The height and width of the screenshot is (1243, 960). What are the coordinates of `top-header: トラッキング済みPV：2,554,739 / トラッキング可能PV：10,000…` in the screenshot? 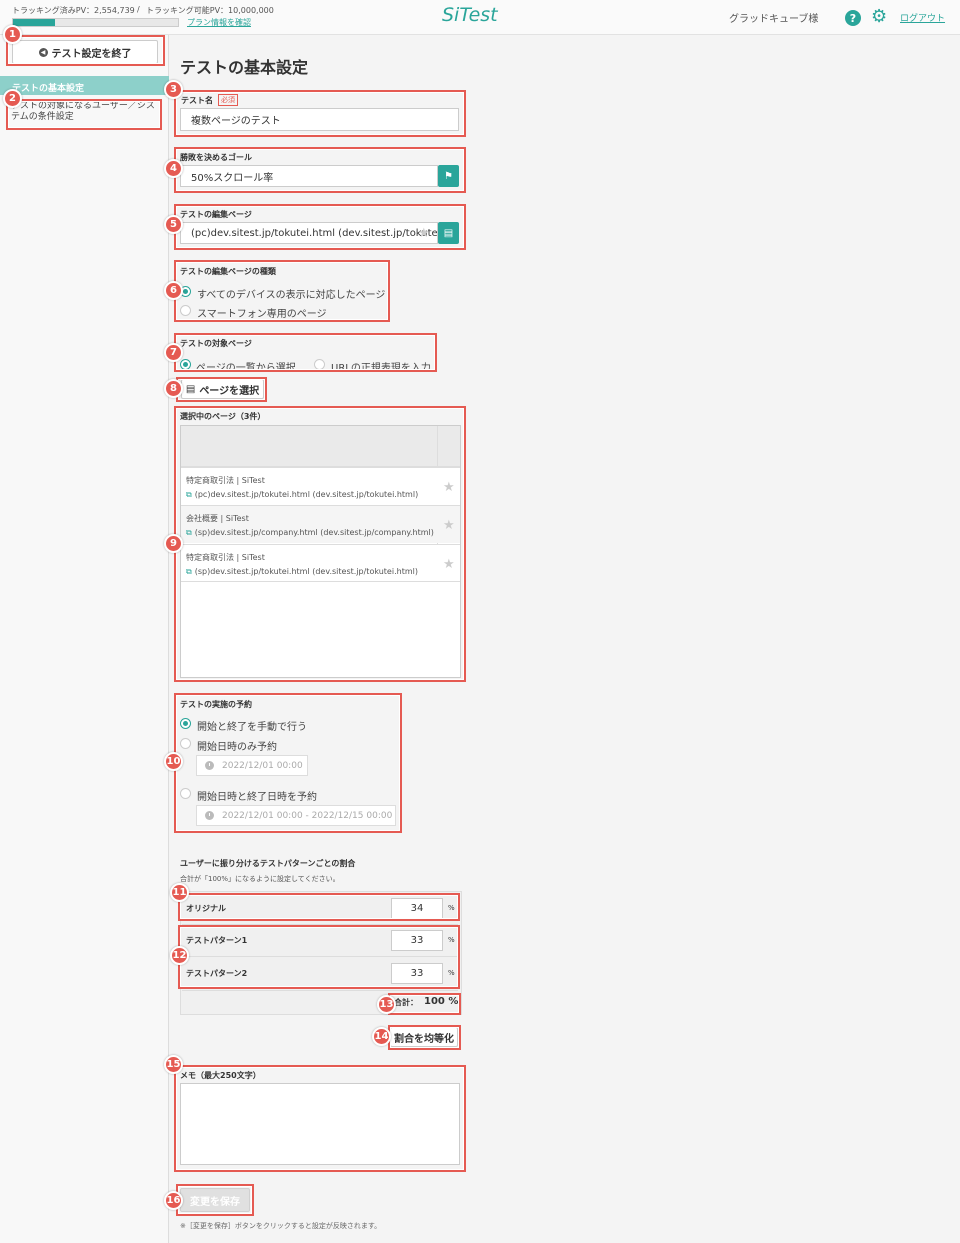 It's located at (480, 17).